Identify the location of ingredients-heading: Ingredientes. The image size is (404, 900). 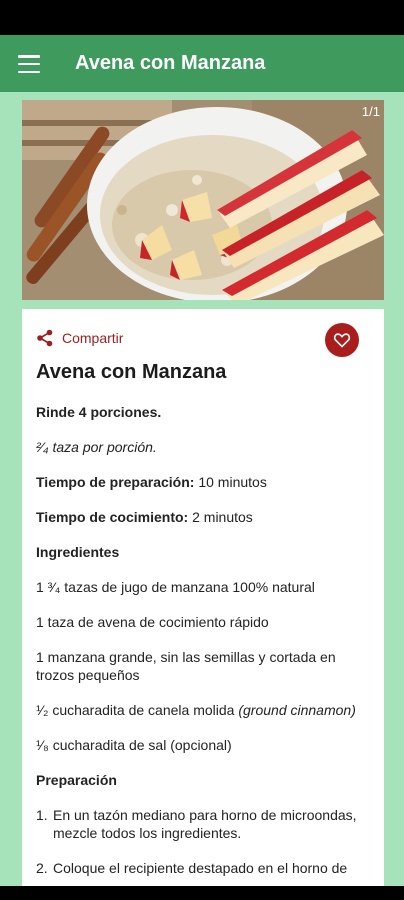
(78, 552).